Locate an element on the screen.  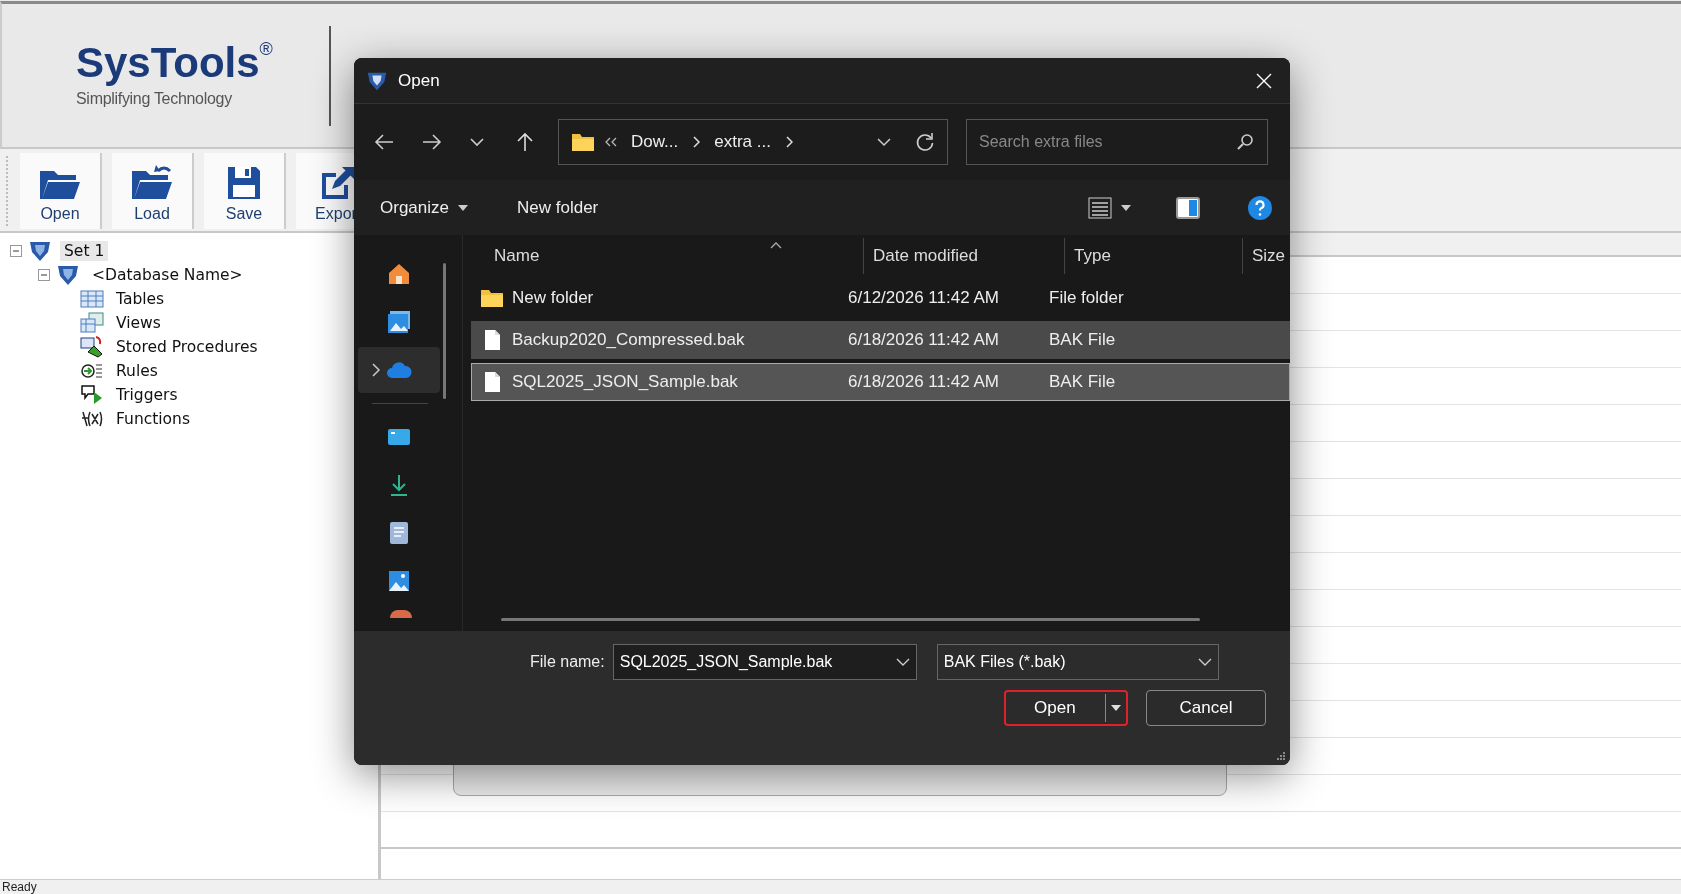
file-name: New folder is located at coordinates (553, 298).